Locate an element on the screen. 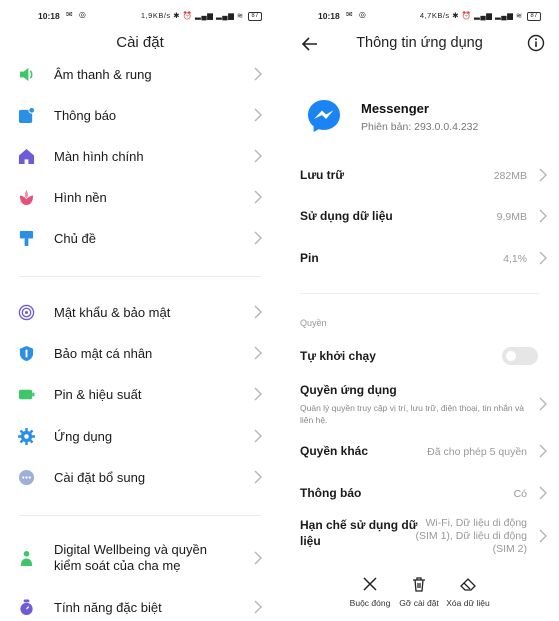 The width and height of the screenshot is (559, 621). autostart-toggle is located at coordinates (520, 356).